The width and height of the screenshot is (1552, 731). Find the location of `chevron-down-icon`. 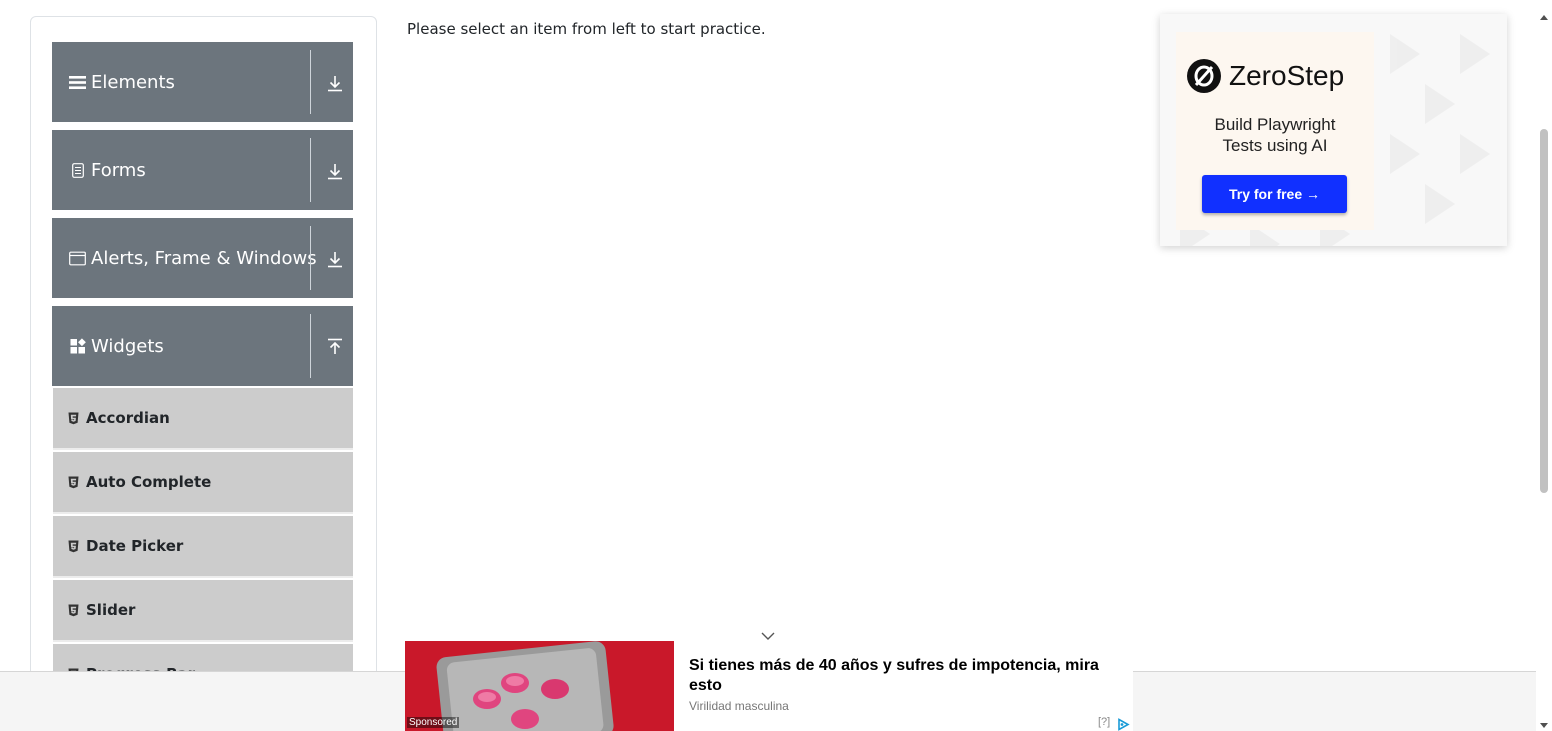

chevron-down-icon is located at coordinates (768, 633).